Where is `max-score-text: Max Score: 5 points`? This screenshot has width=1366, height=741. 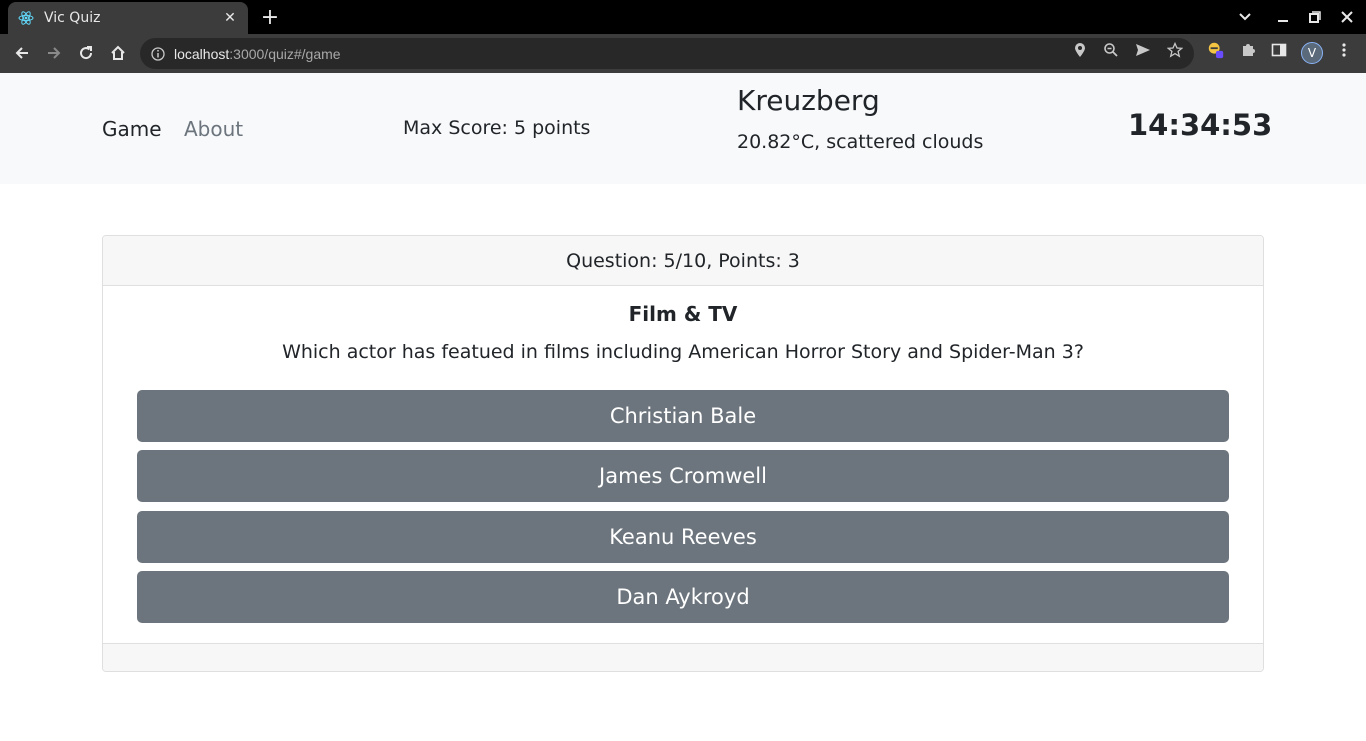
max-score-text: Max Score: 5 points is located at coordinates (497, 128).